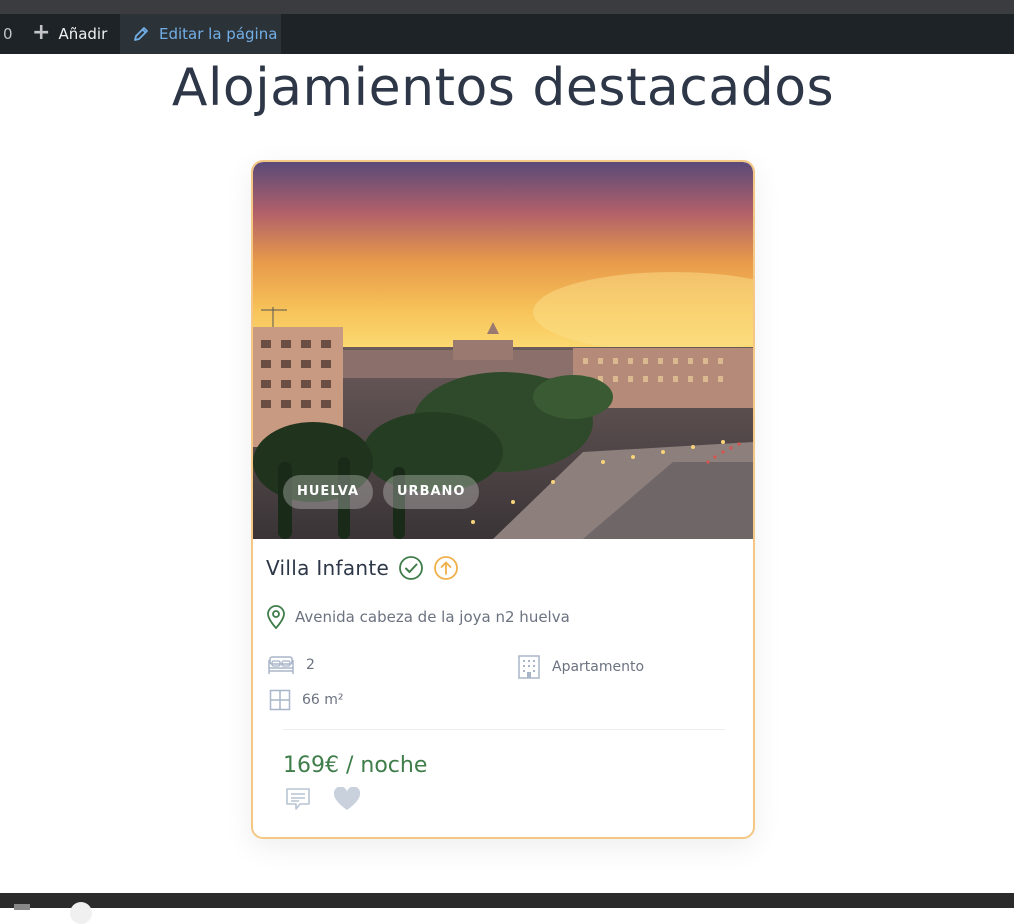  Describe the element at coordinates (507, 34) in the screenshot. I see `admin-bar: 0 + Añadir Editar la página` at that location.